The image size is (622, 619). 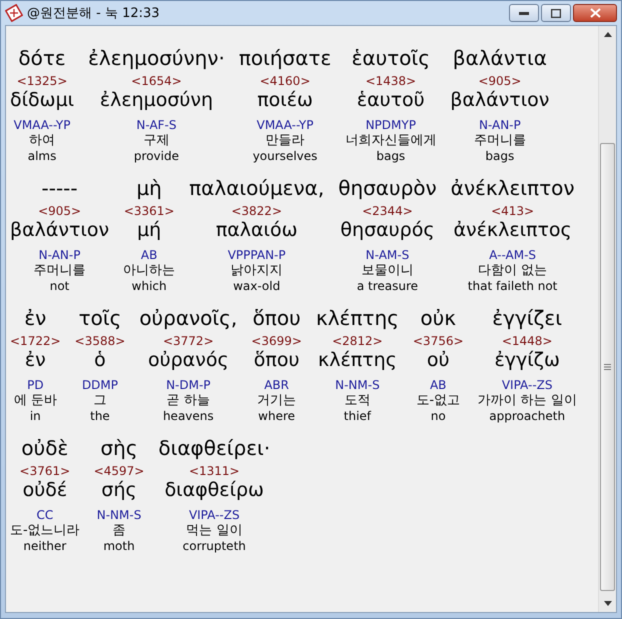 I want to click on lemma: οὐδέ, so click(x=45, y=490).